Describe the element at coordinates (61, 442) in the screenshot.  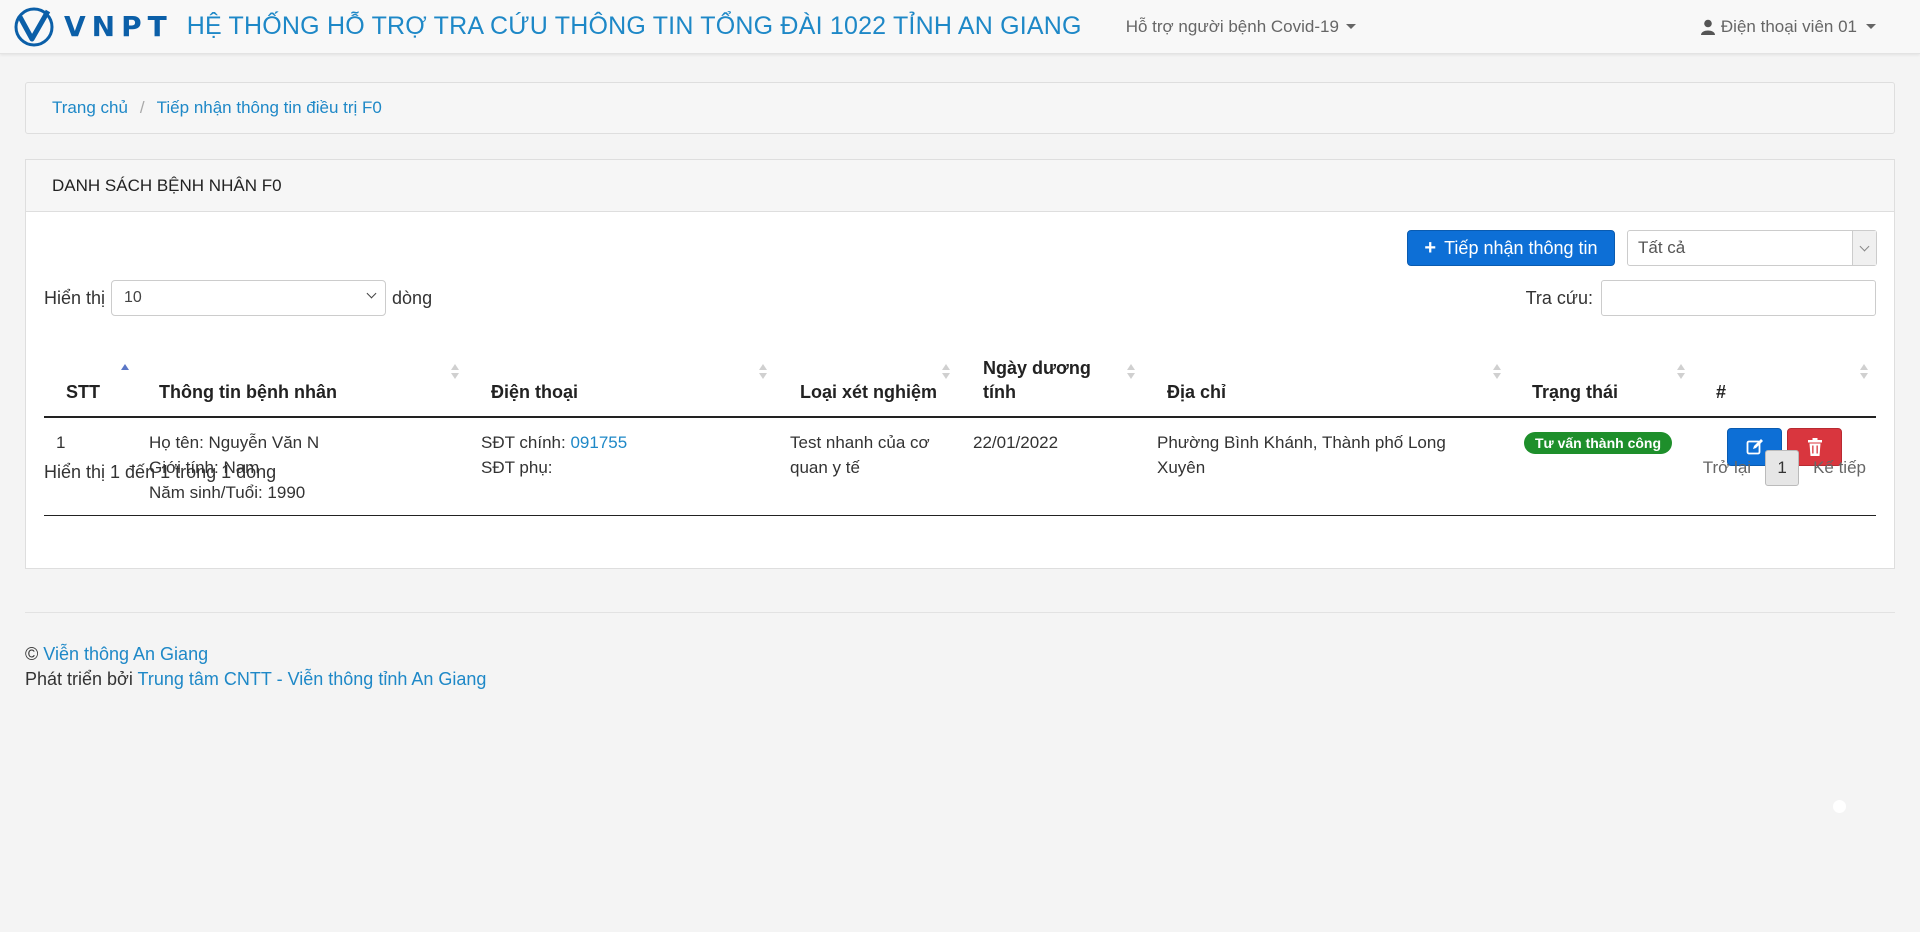
I see `cell-stt: 1` at that location.